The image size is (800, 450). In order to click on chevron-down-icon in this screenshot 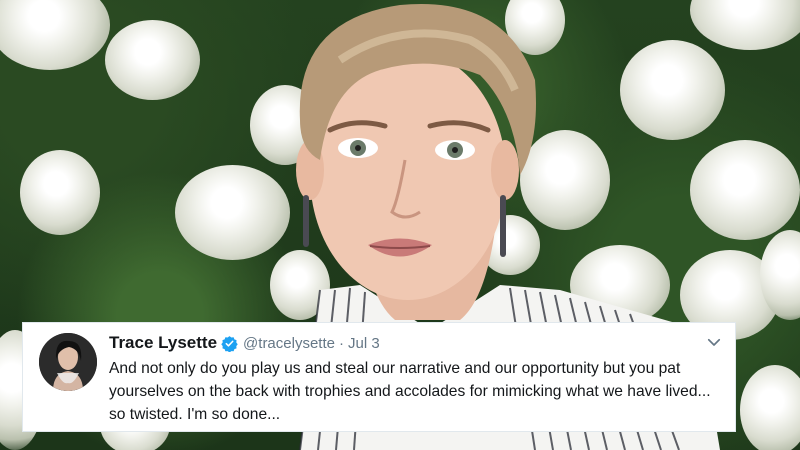, I will do `click(714, 342)`.